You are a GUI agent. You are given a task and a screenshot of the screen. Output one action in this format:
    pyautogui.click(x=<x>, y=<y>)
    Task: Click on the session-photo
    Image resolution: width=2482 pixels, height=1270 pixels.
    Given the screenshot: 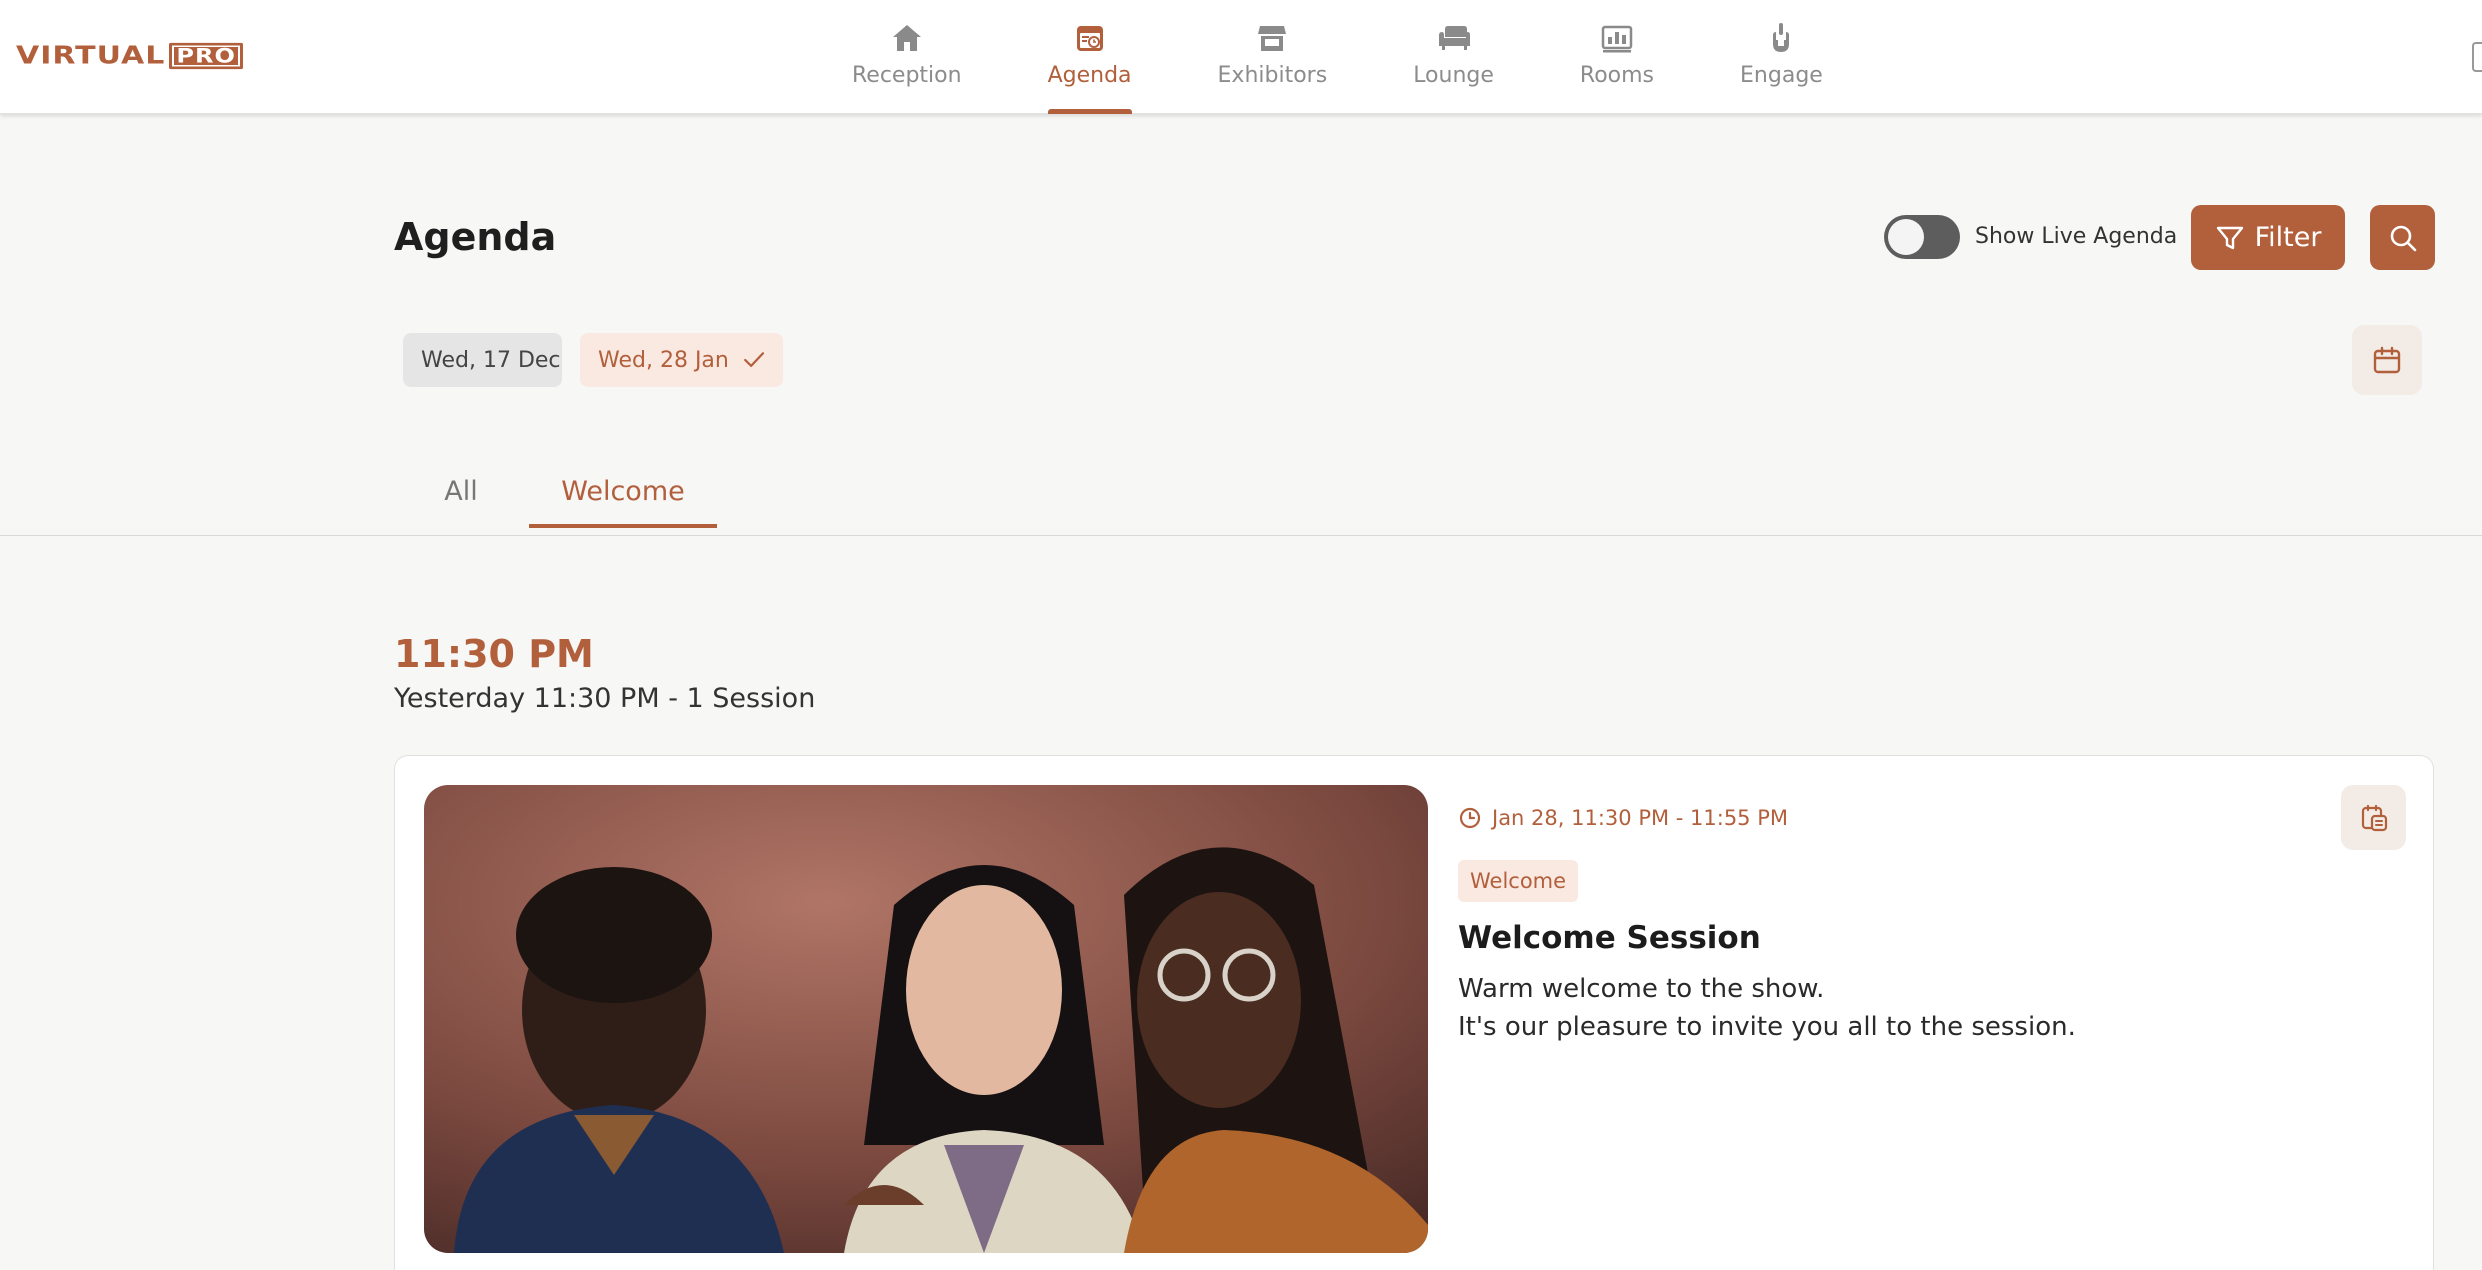 What is the action you would take?
    pyautogui.click(x=926, y=1019)
    